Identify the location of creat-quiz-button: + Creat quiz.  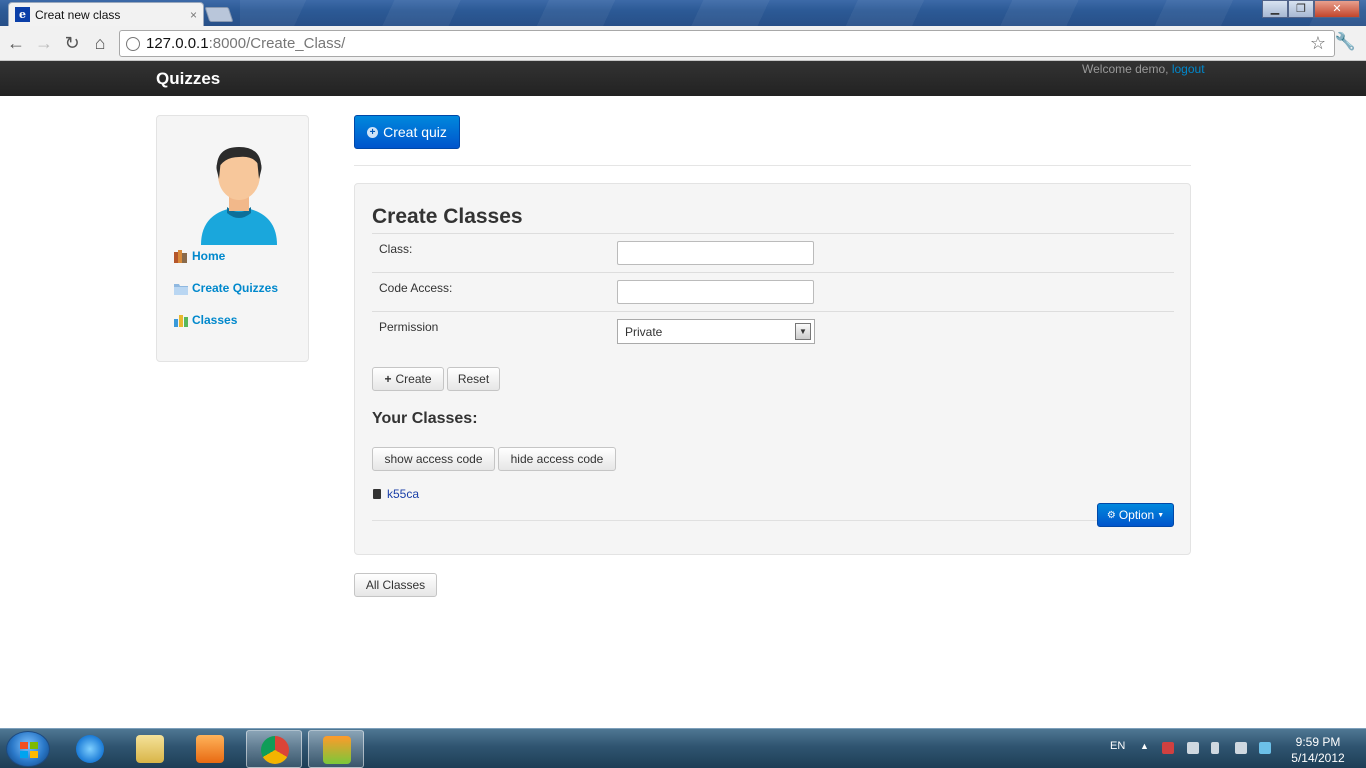
(407, 132).